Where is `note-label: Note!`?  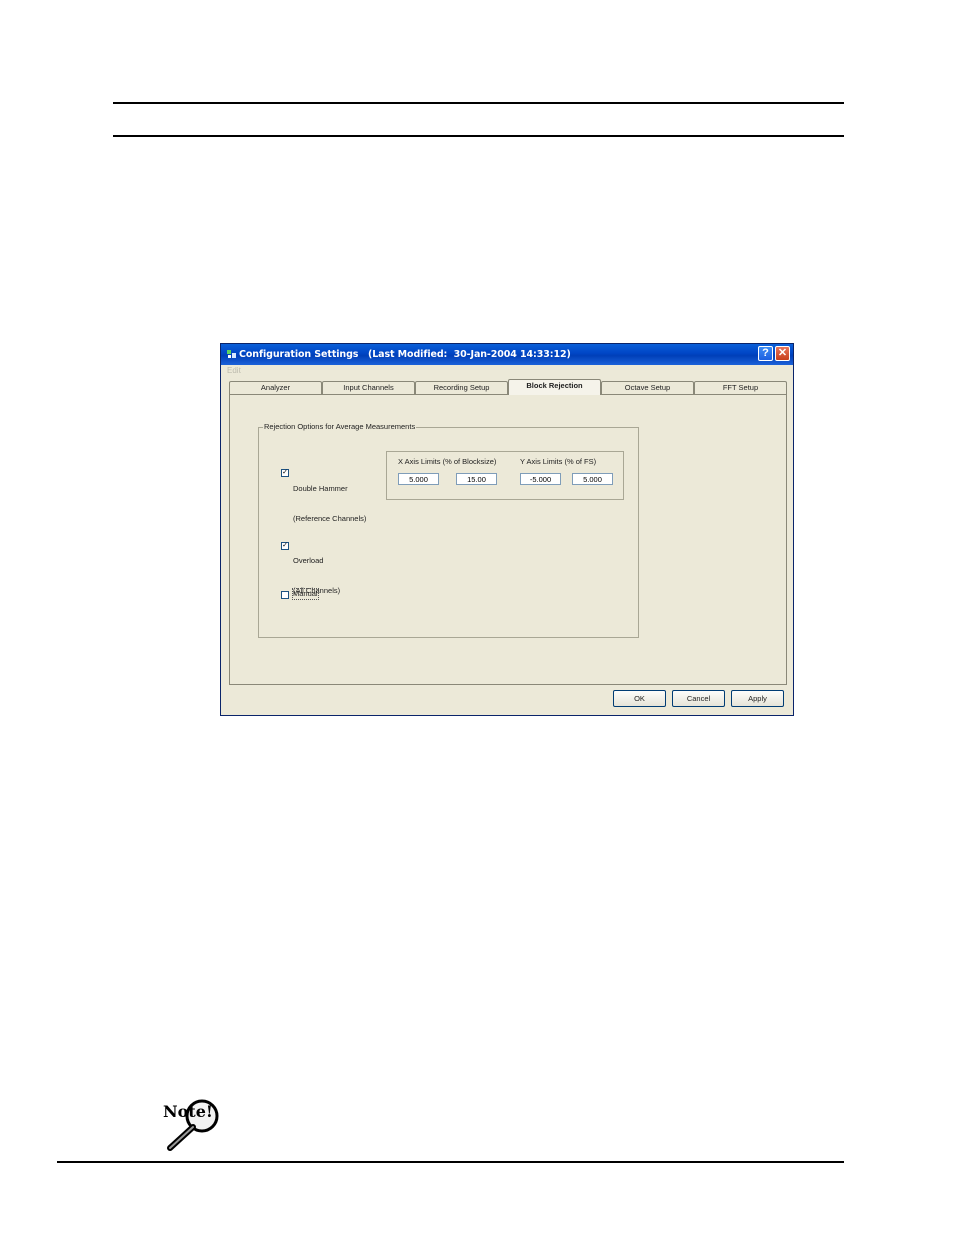
note-label: Note! is located at coordinates (188, 1111).